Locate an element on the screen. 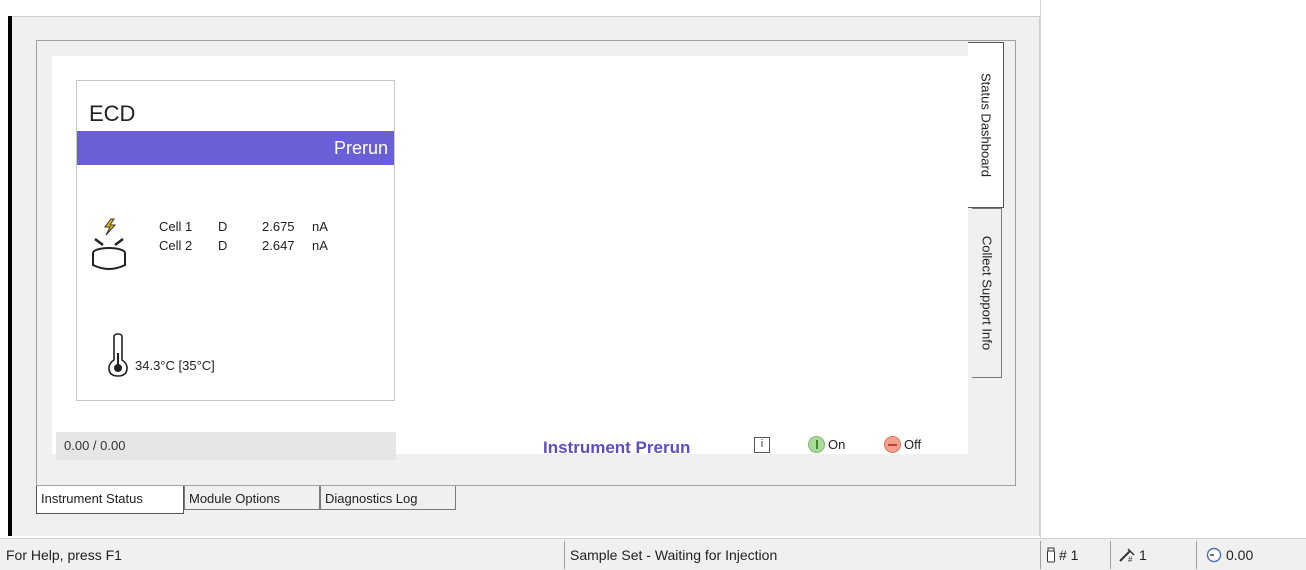  vial-number: 1 is located at coordinates (1143, 555).